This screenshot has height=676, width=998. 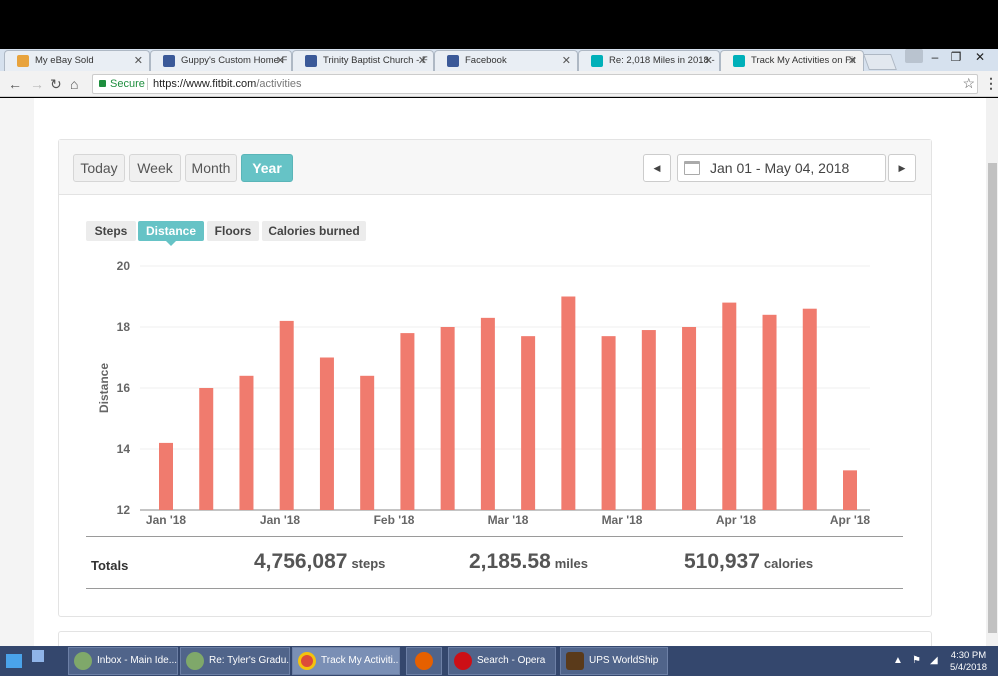 What do you see at coordinates (99, 168) in the screenshot?
I see `range-button-today: Today` at bounding box center [99, 168].